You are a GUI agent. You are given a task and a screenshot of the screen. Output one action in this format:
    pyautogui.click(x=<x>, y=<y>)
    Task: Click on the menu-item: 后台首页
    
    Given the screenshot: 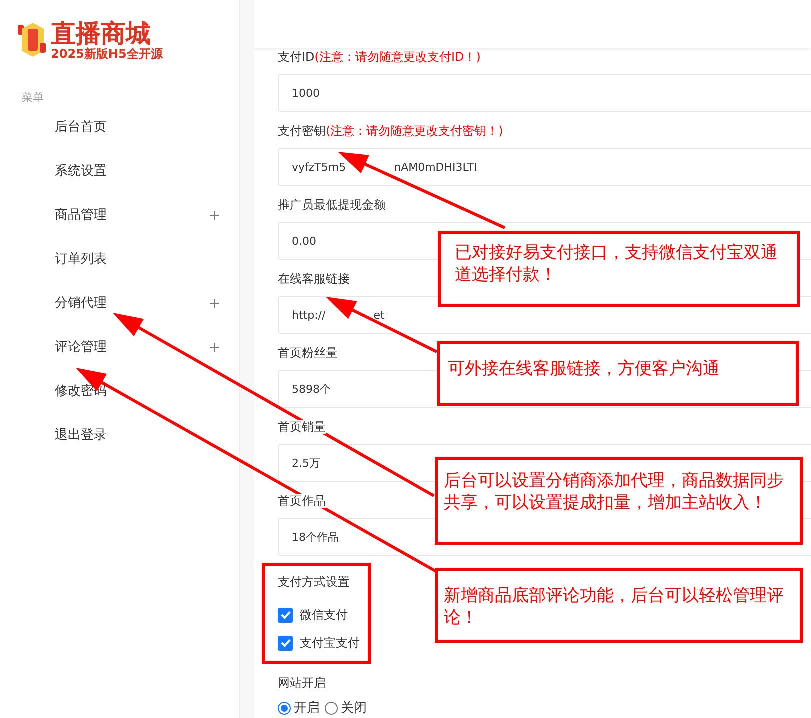 What is the action you would take?
    pyautogui.click(x=119, y=127)
    